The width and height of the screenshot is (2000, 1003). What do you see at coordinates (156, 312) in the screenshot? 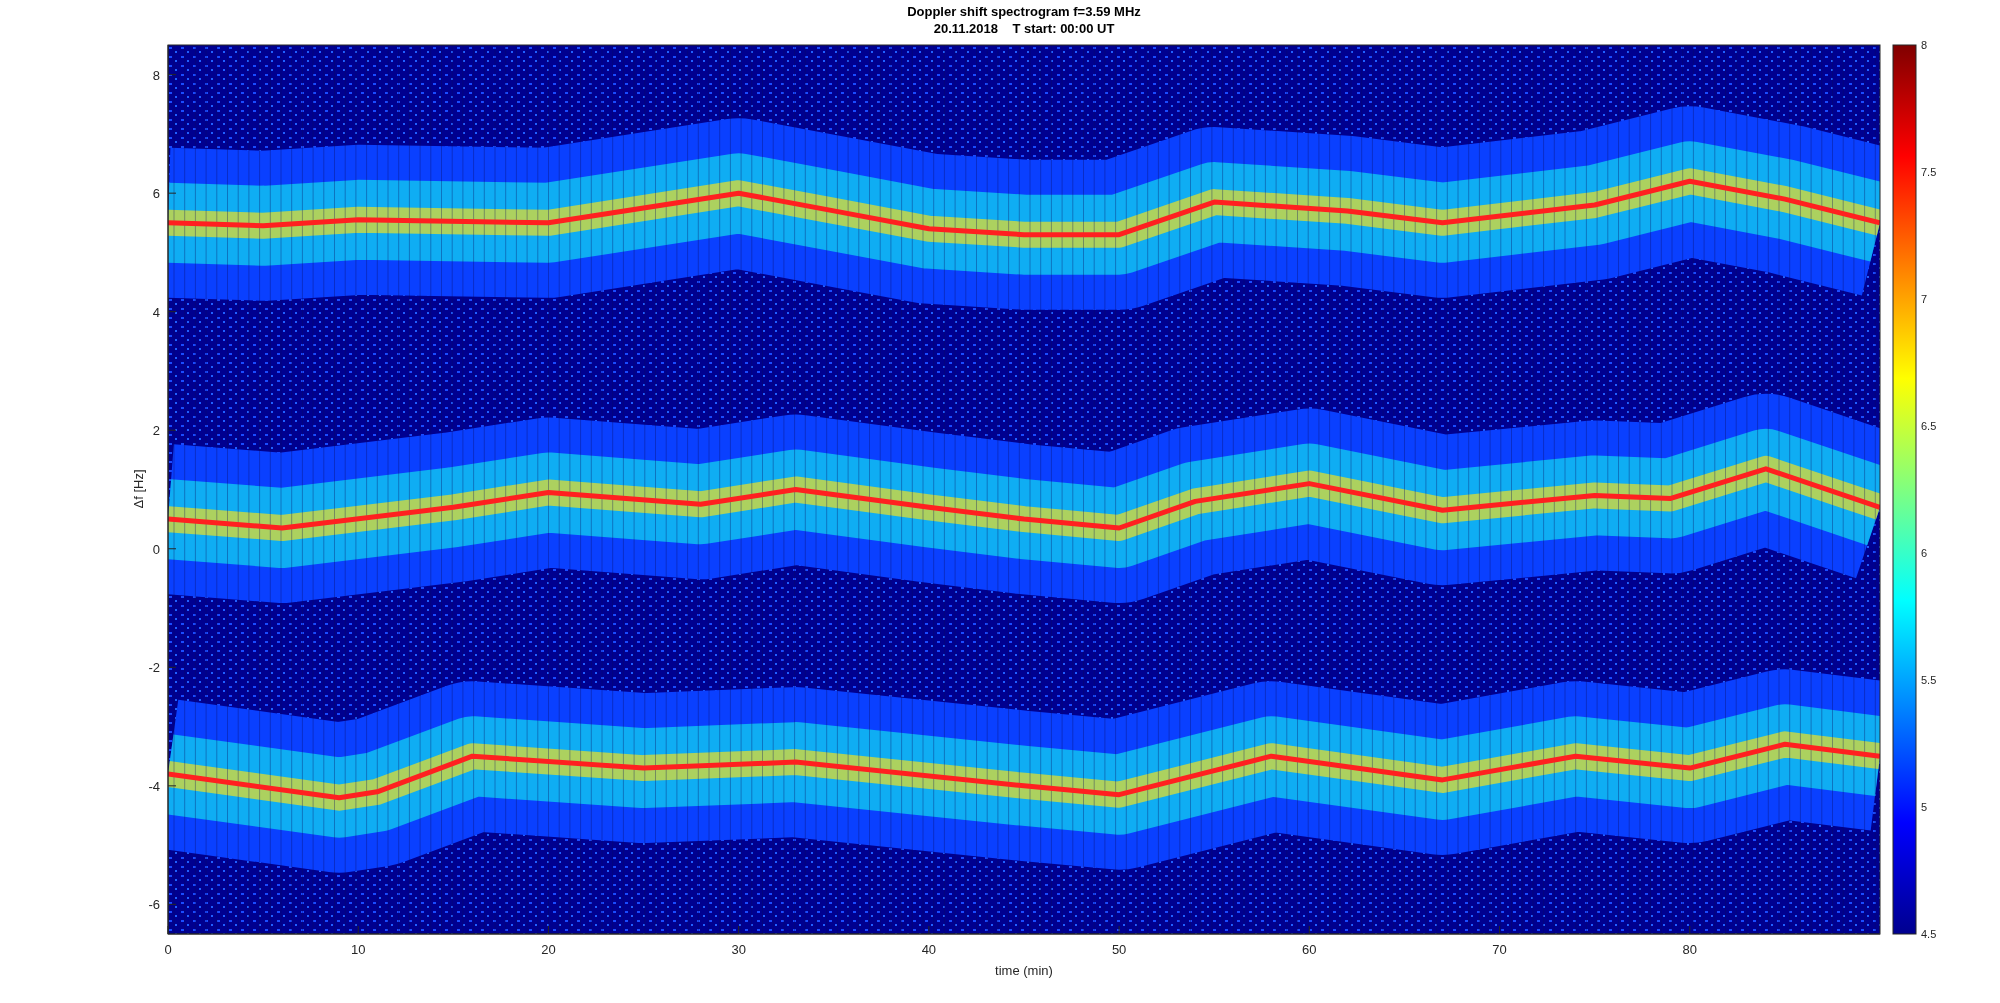
I see `axis-tick-label: 4` at bounding box center [156, 312].